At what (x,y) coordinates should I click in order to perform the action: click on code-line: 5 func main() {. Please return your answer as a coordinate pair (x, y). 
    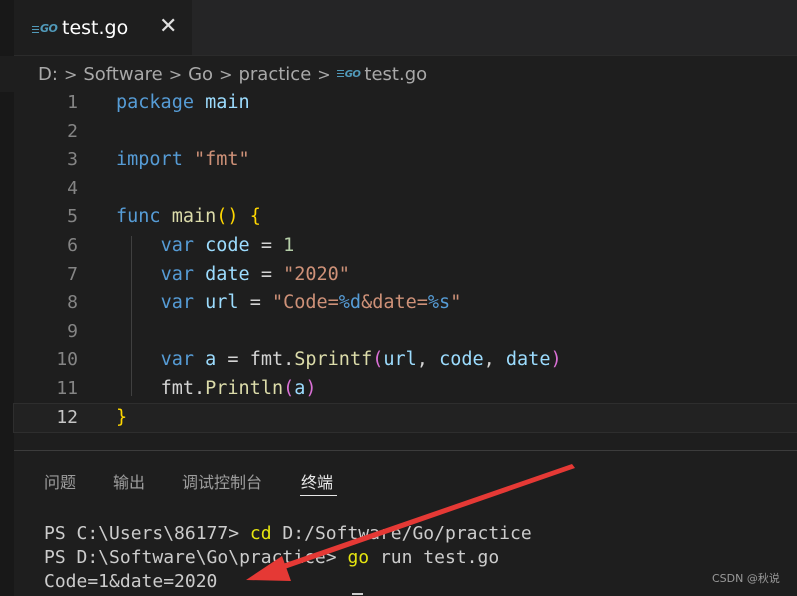
    Looking at the image, I should click on (405, 217).